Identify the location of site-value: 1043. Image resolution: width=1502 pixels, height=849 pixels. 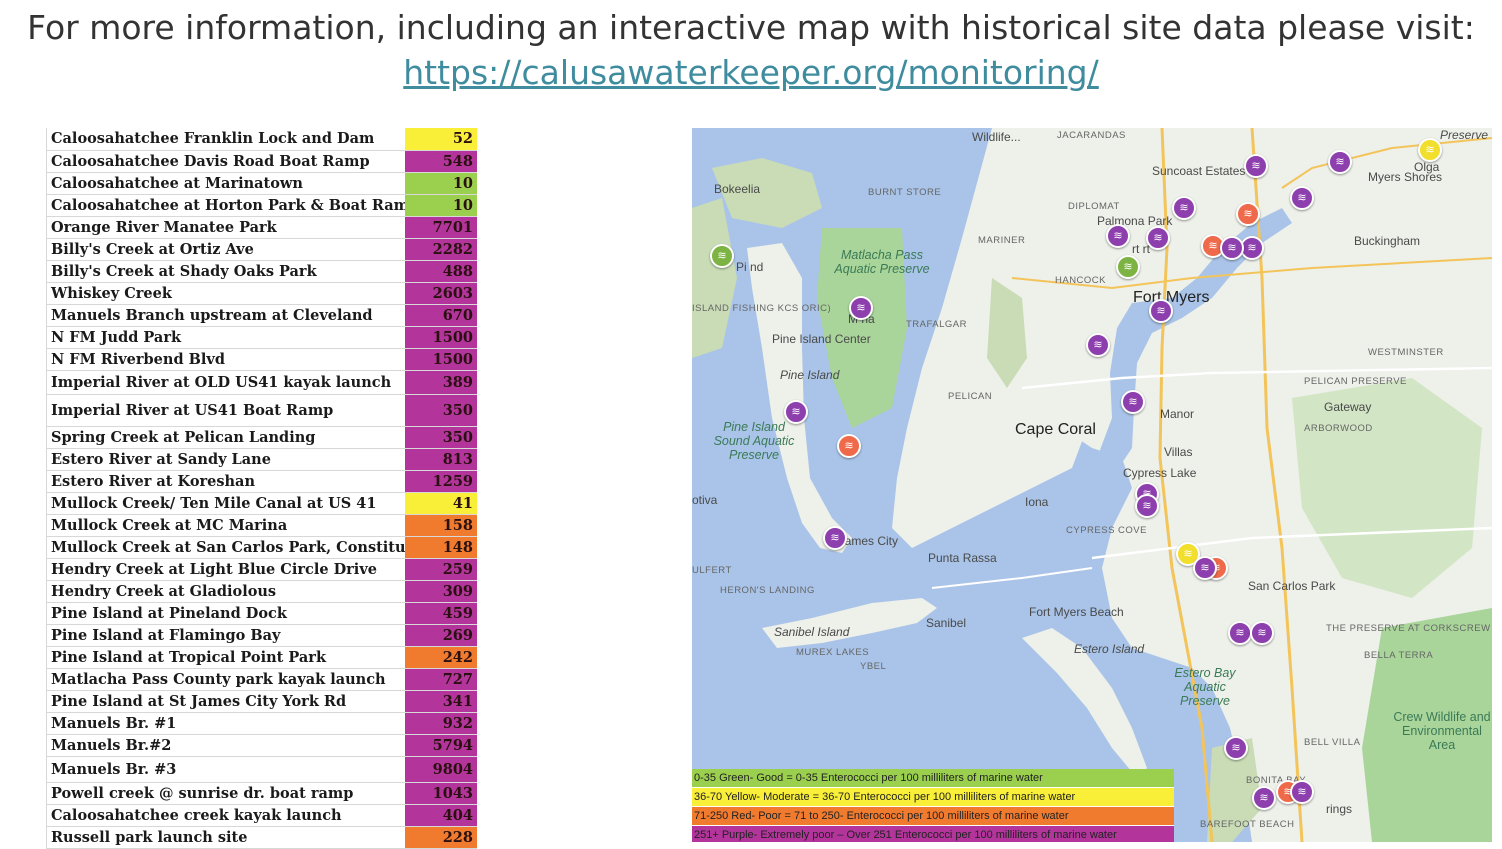
(441, 793).